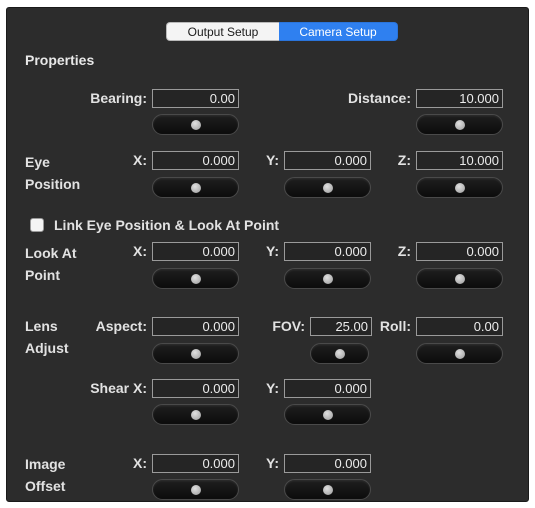  I want to click on shear-x-field: 0.000, so click(195, 388).